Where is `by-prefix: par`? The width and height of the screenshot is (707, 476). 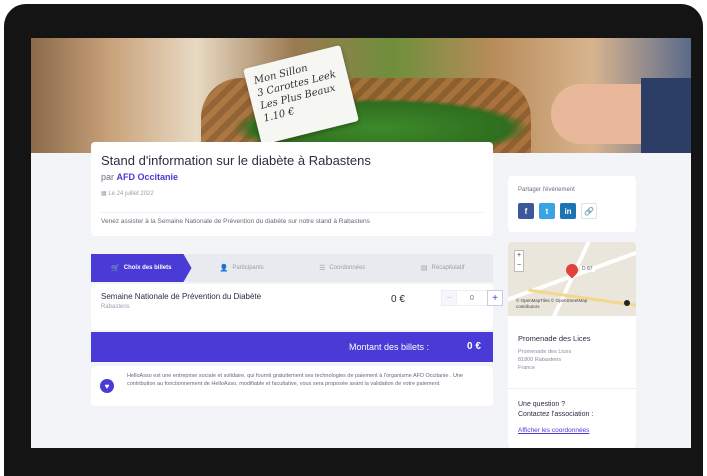
by-prefix: par is located at coordinates (108, 177).